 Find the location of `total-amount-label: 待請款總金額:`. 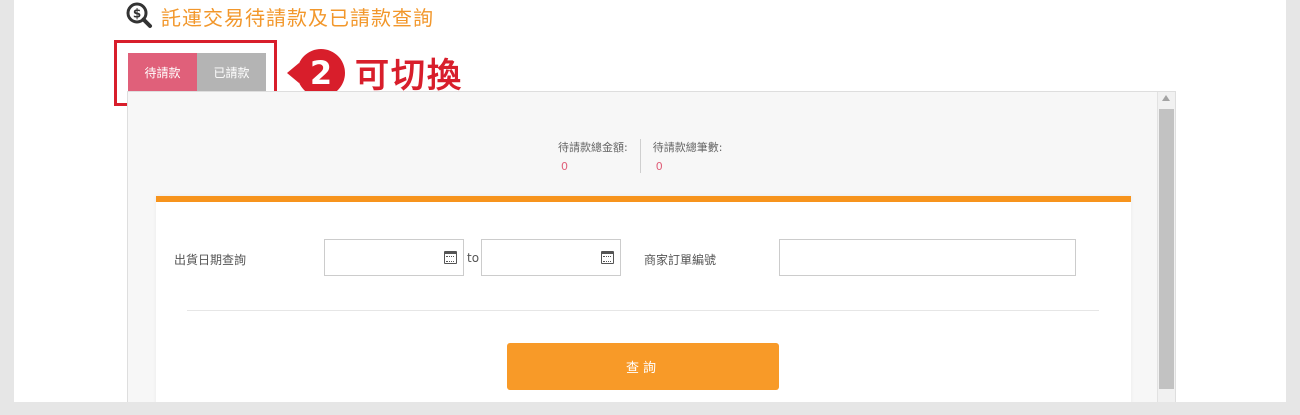

total-amount-label: 待請款總金額: is located at coordinates (593, 147).